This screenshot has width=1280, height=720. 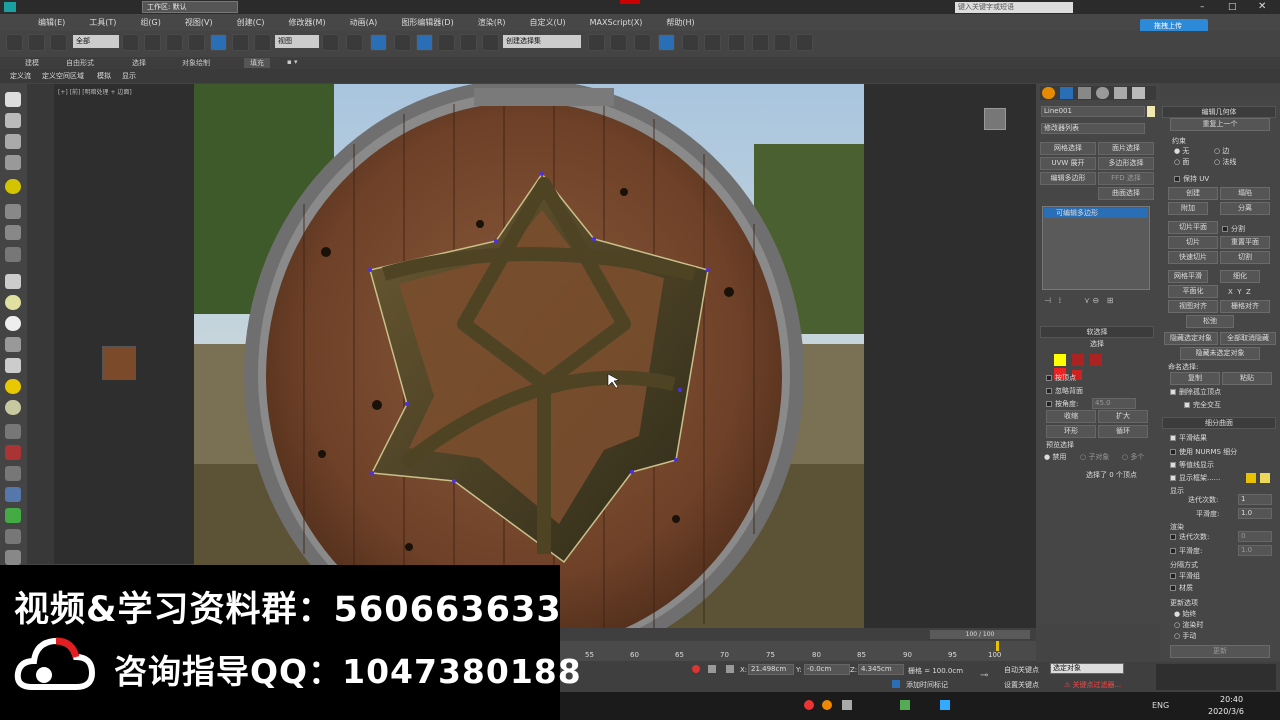 What do you see at coordinates (1071, 416) in the screenshot?
I see `shrink-button: 收缩` at bounding box center [1071, 416].